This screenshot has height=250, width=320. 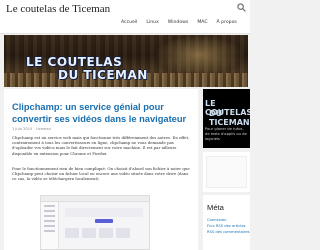 What do you see at coordinates (227, 24) in the screenshot?
I see `menu-item-a-propos: À propos` at bounding box center [227, 24].